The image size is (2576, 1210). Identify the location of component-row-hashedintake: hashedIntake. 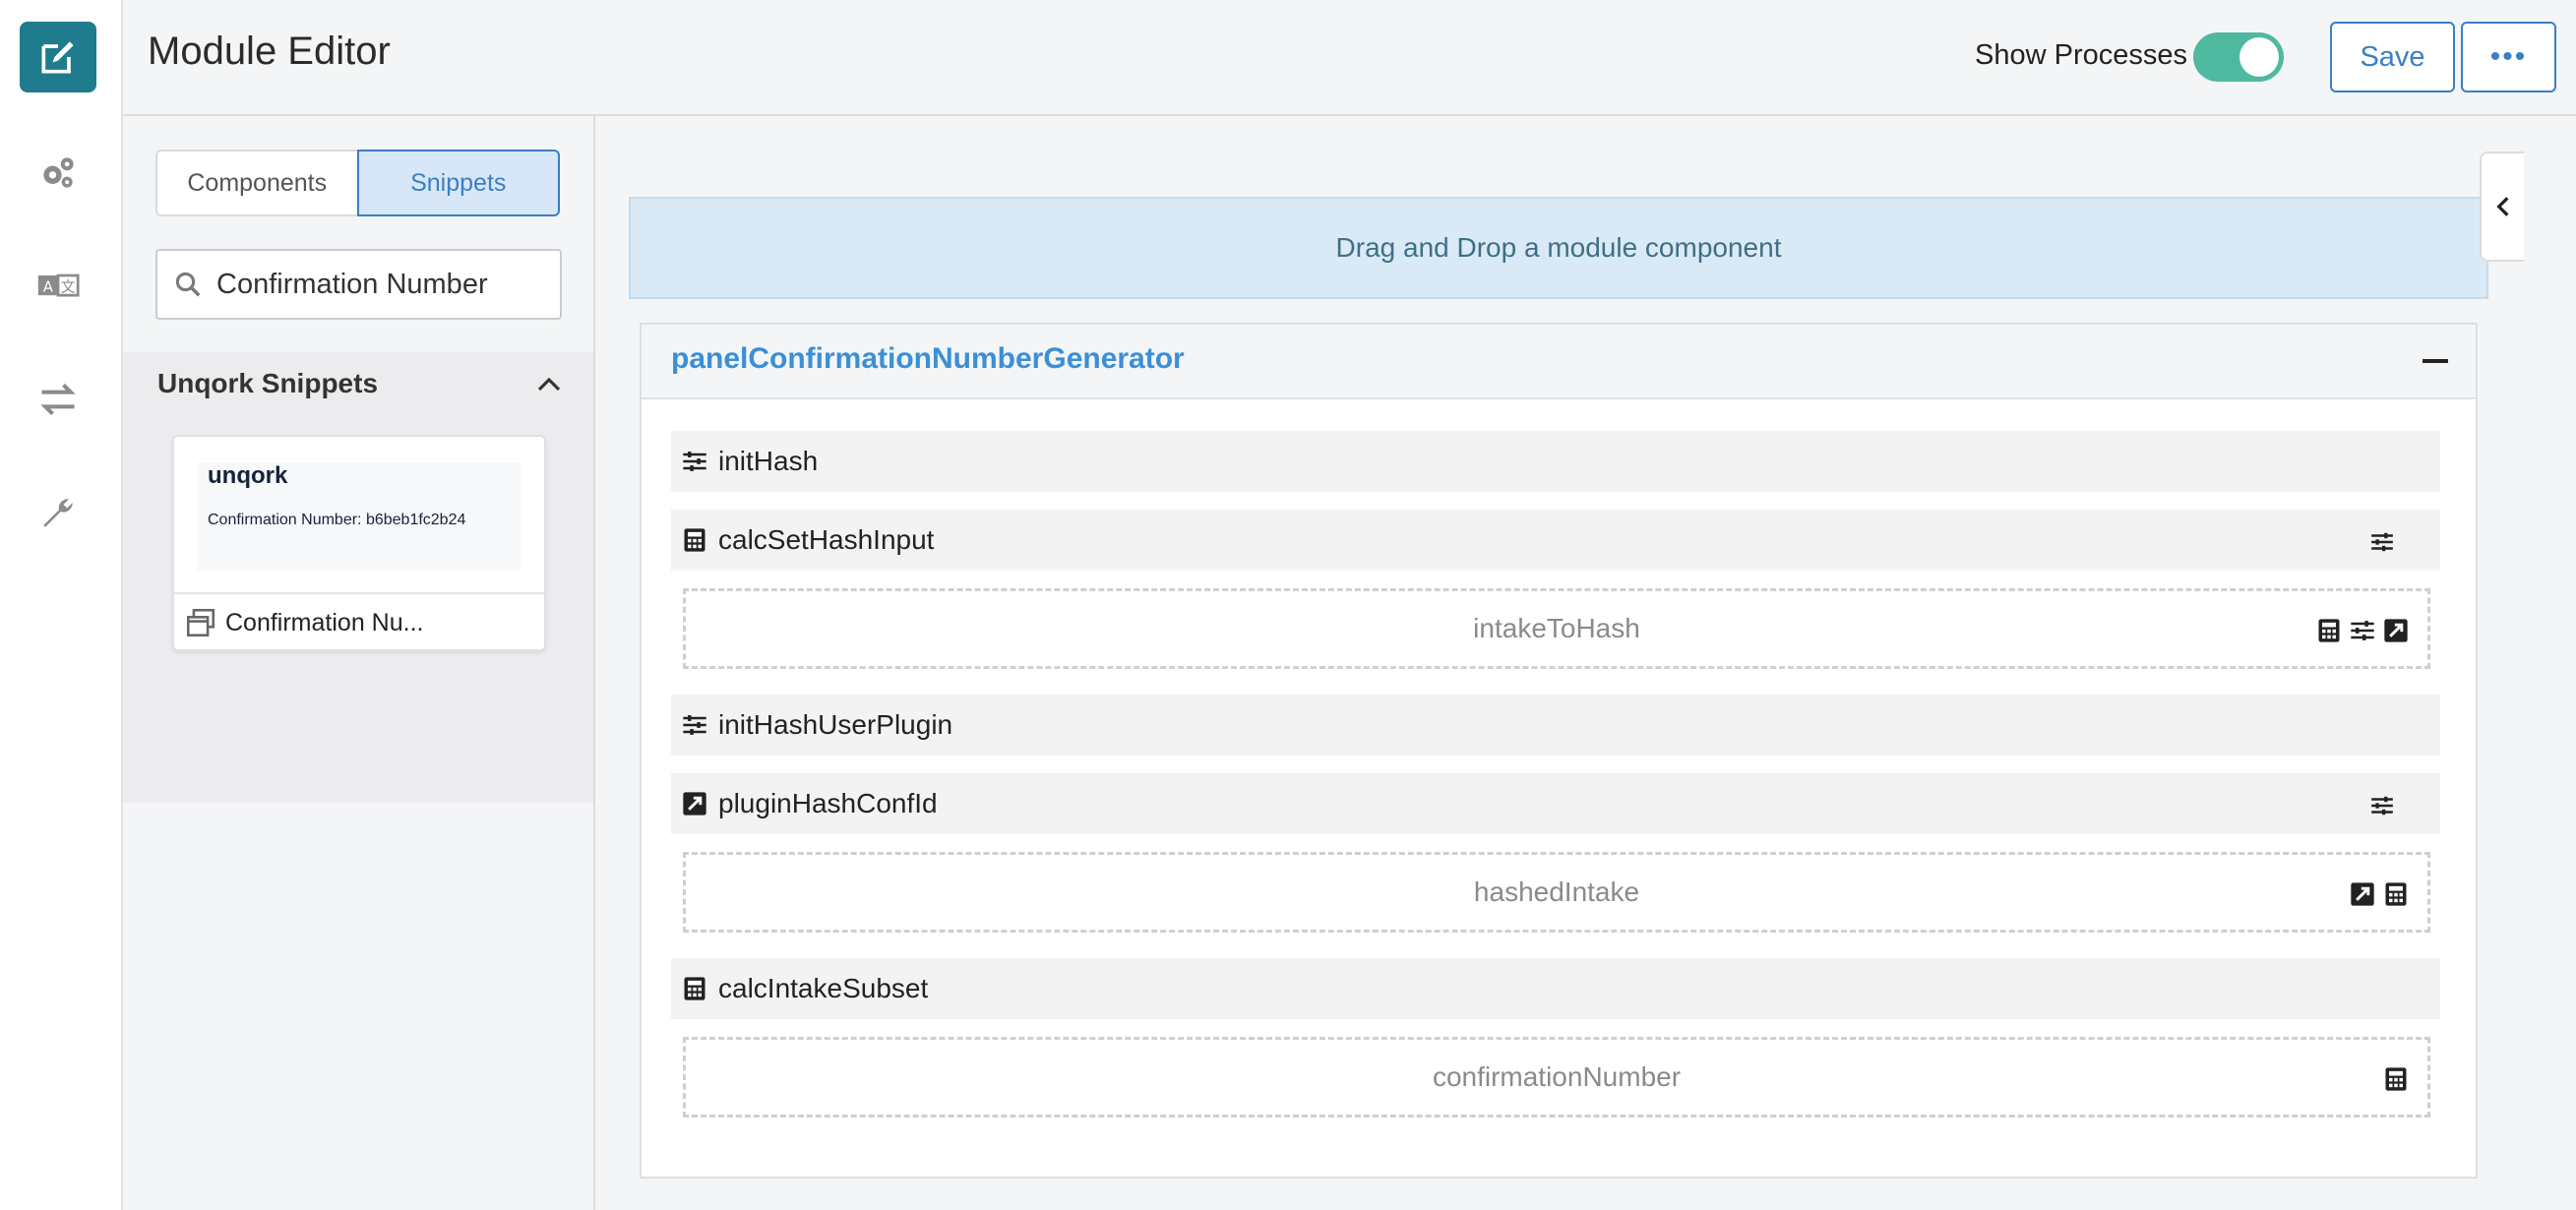
(1556, 892).